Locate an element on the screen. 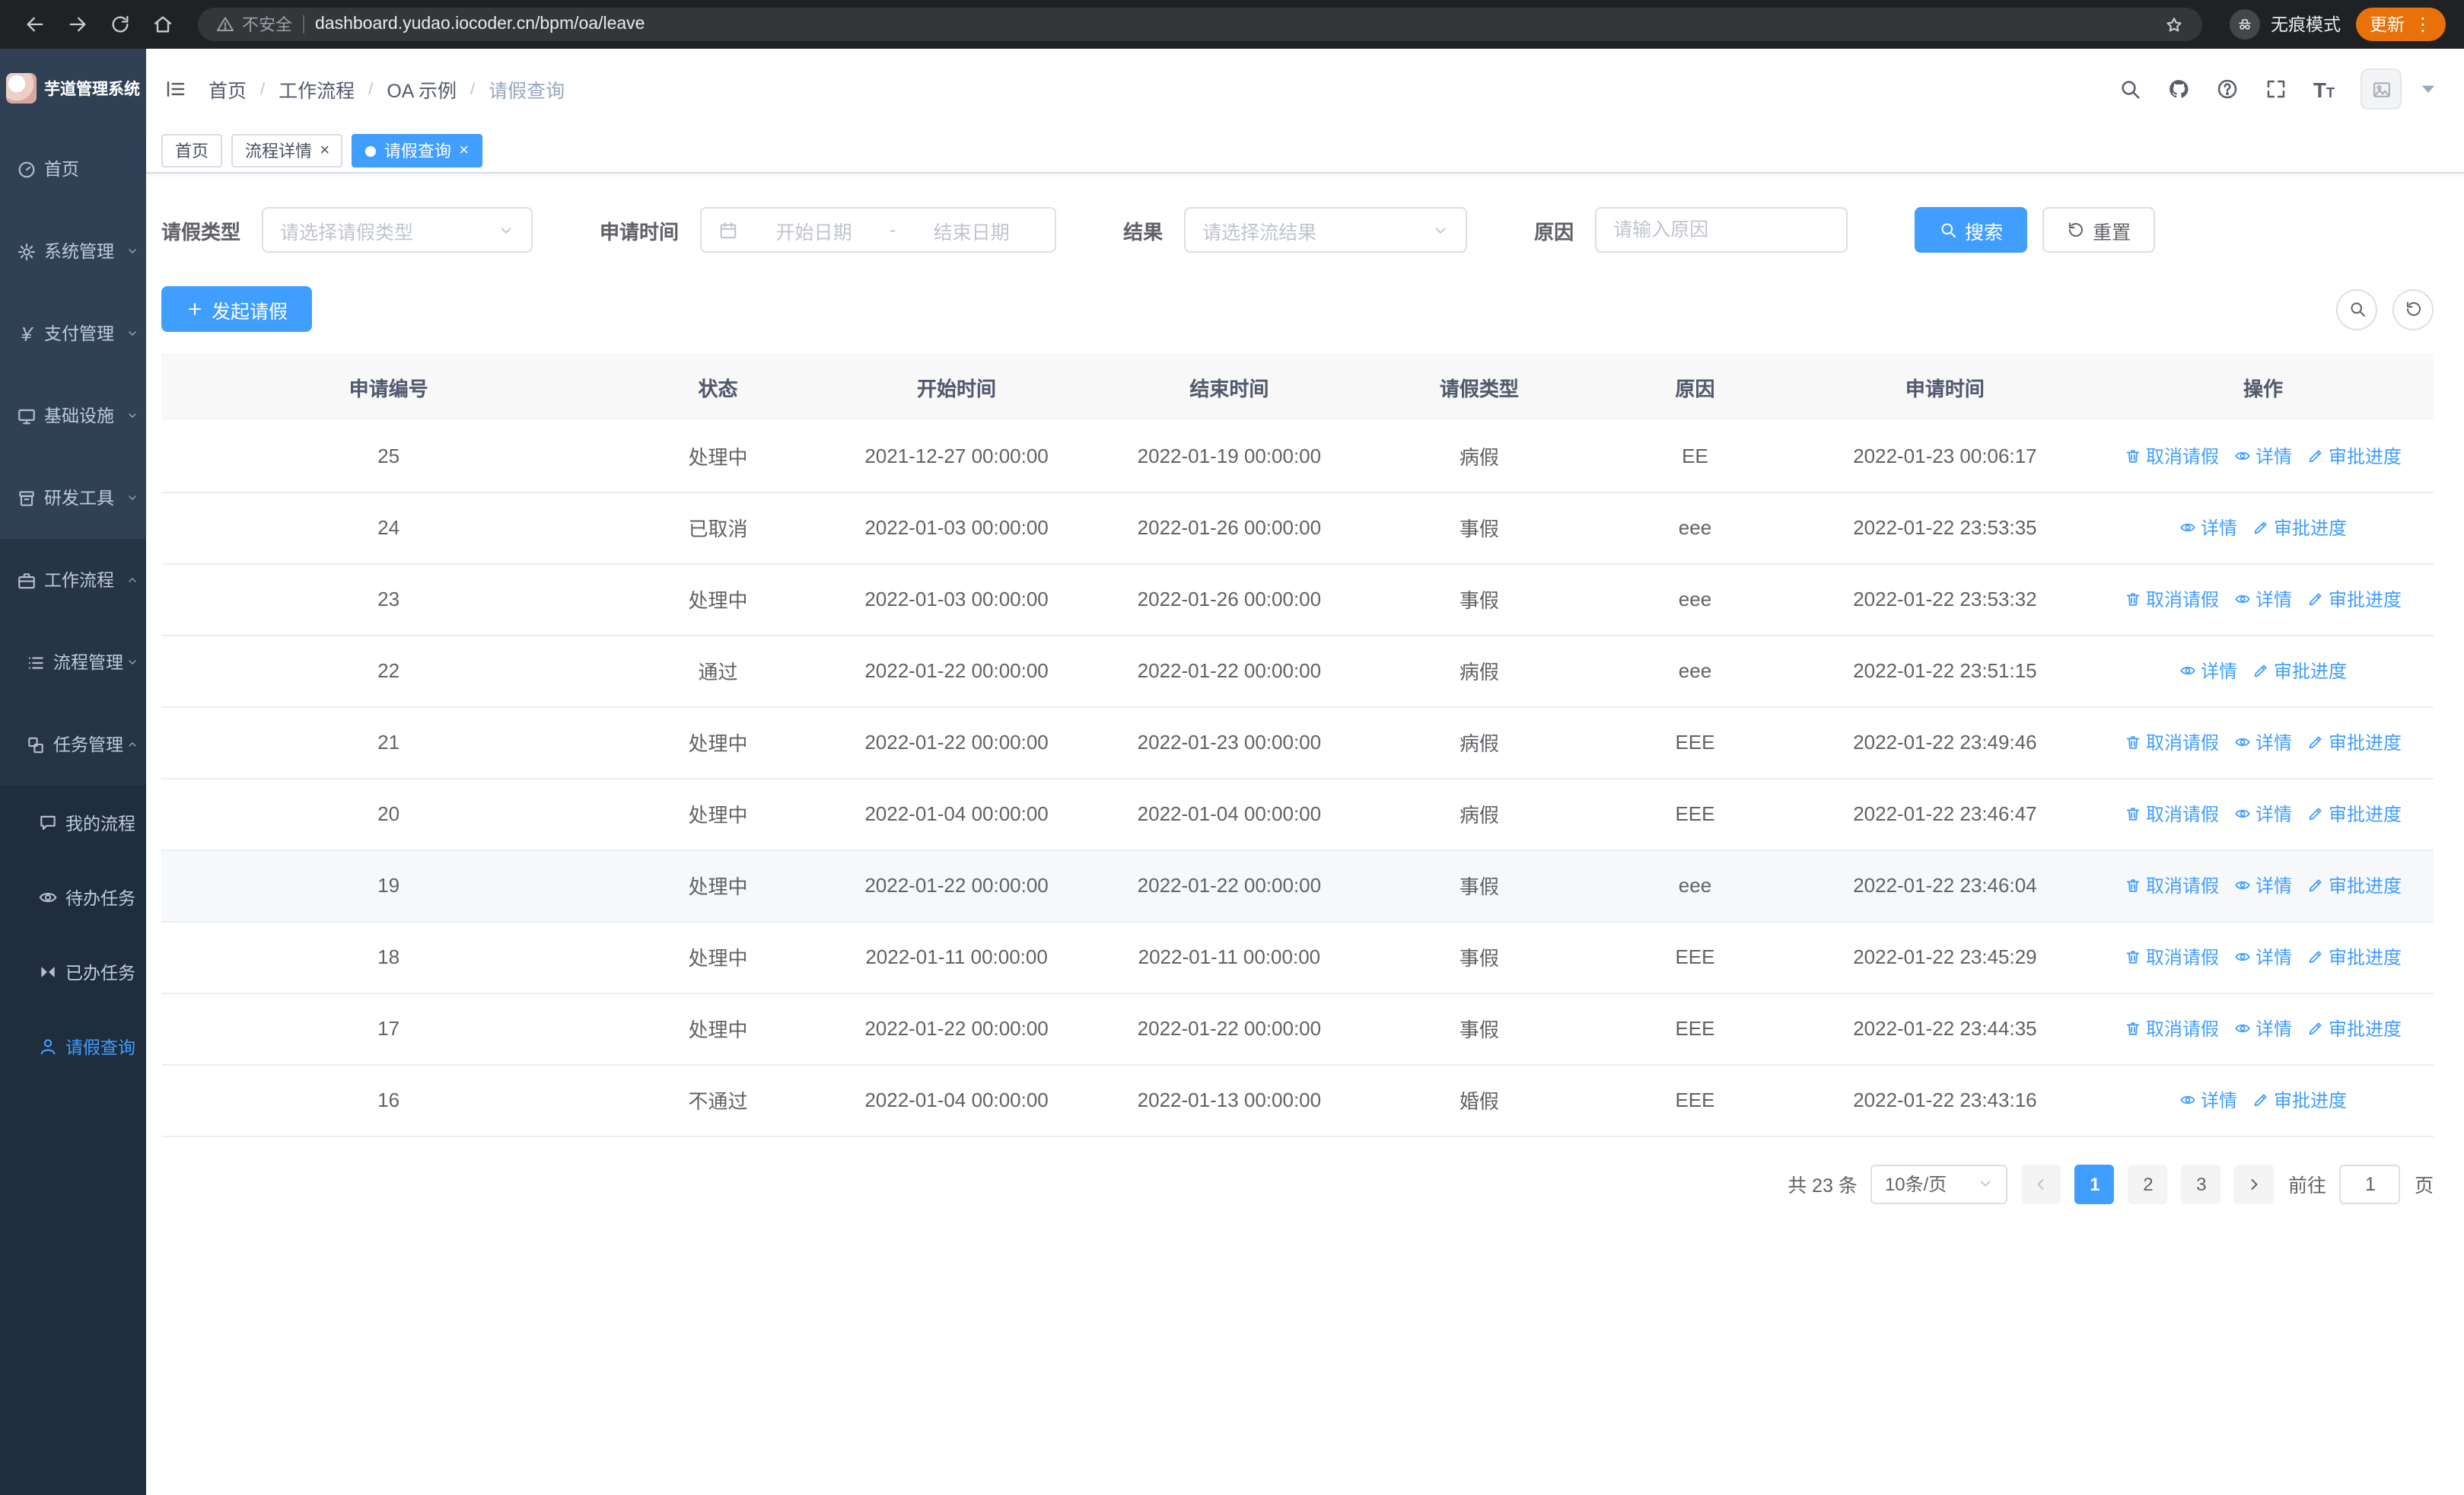  reset-button: 重置 is located at coordinates (2099, 230).